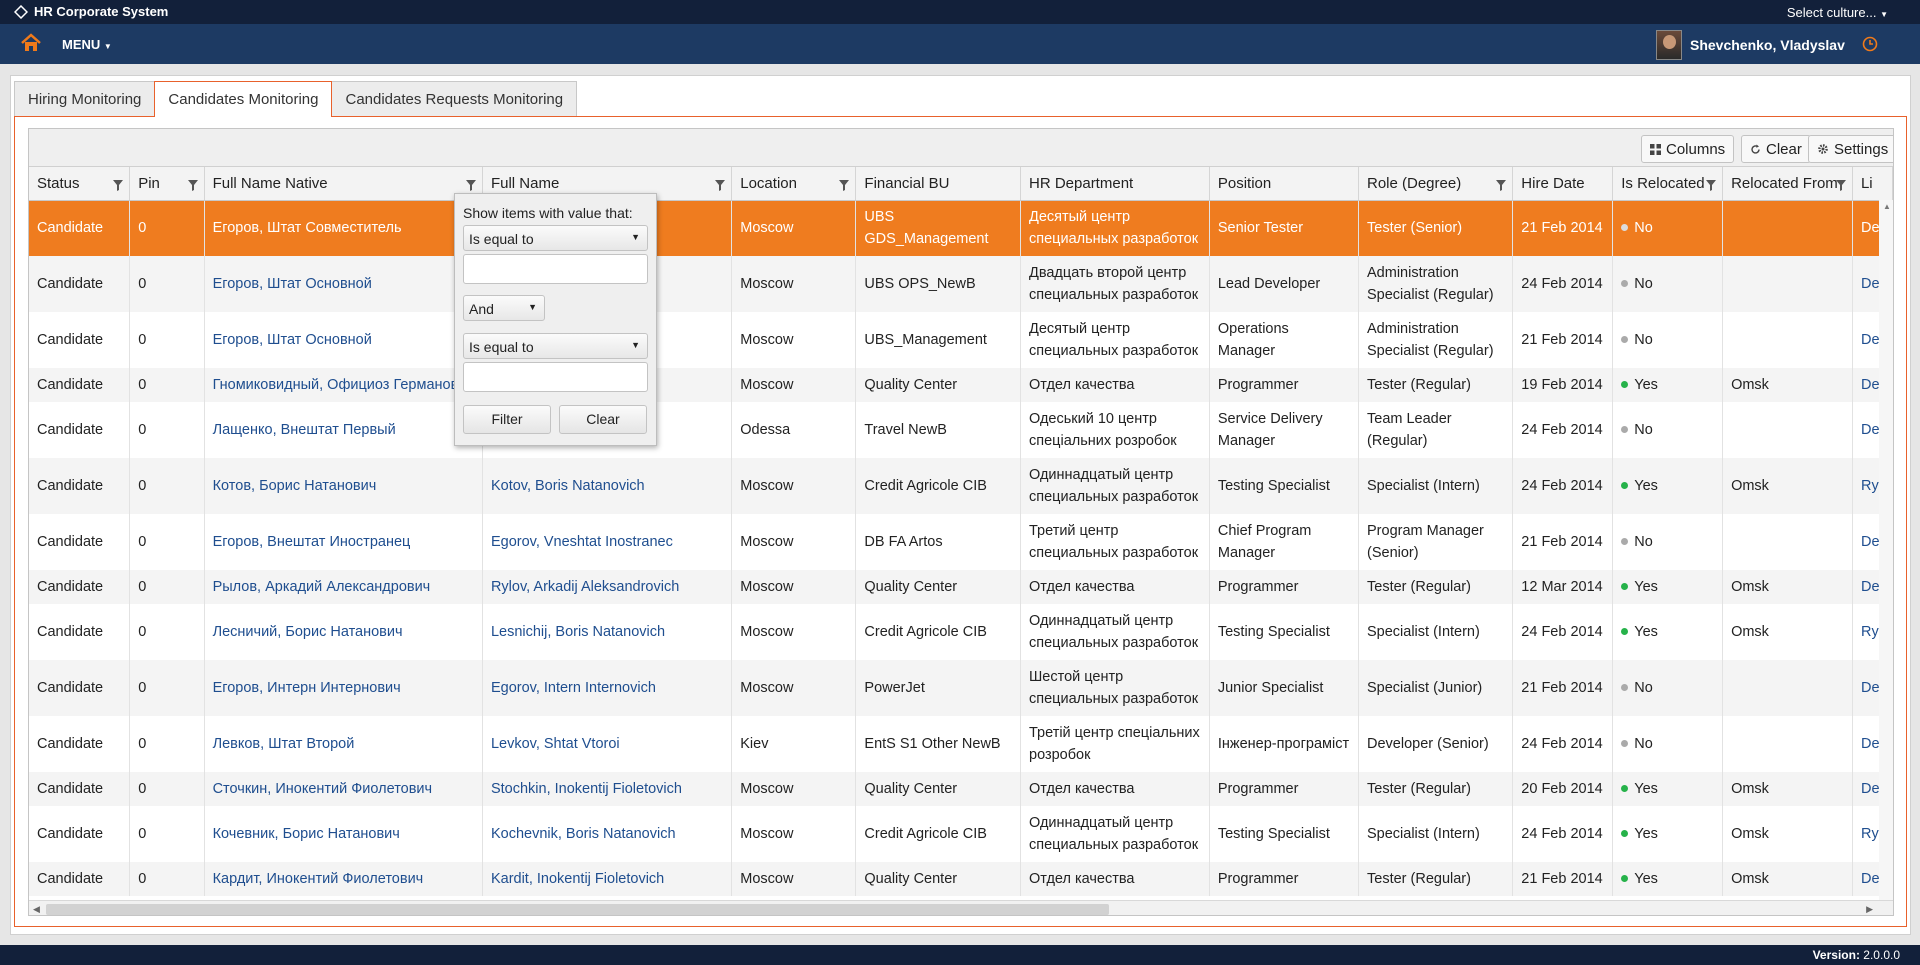 This screenshot has height=965, width=1920. I want to click on column-header-li: Li, so click(1872, 184).